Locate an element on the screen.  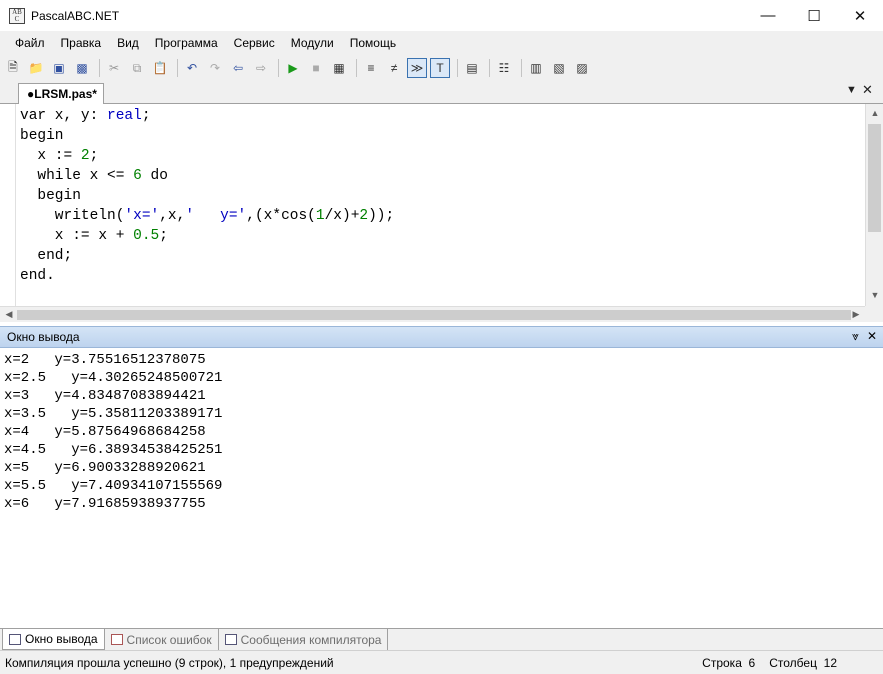
editor-gutter is located at coordinates (8, 205).